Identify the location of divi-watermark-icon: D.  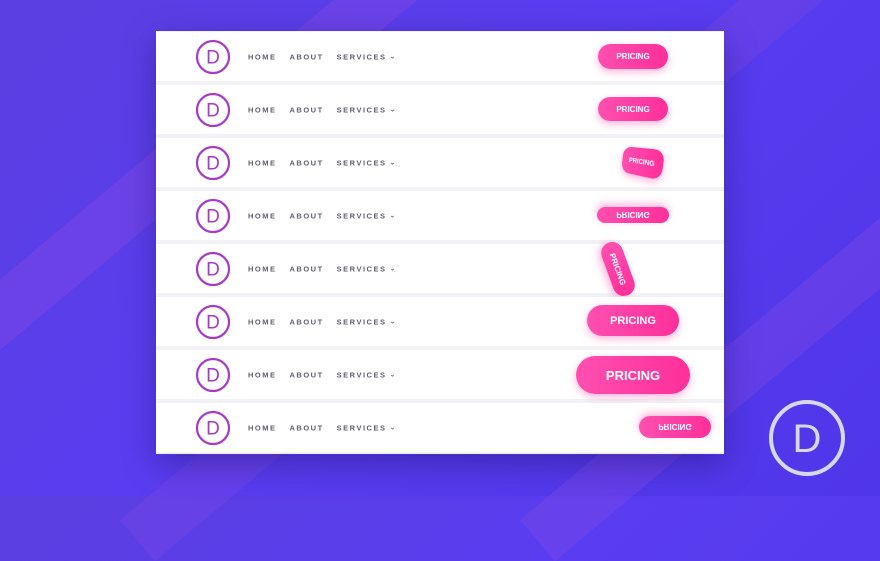
(807, 438).